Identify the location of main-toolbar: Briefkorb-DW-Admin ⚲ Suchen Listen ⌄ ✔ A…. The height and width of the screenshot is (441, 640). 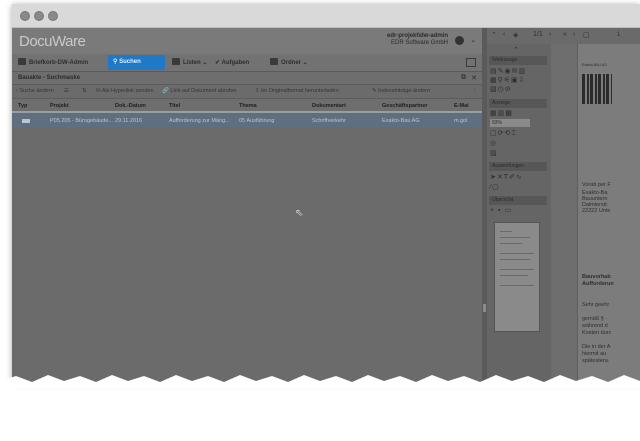
(247, 63).